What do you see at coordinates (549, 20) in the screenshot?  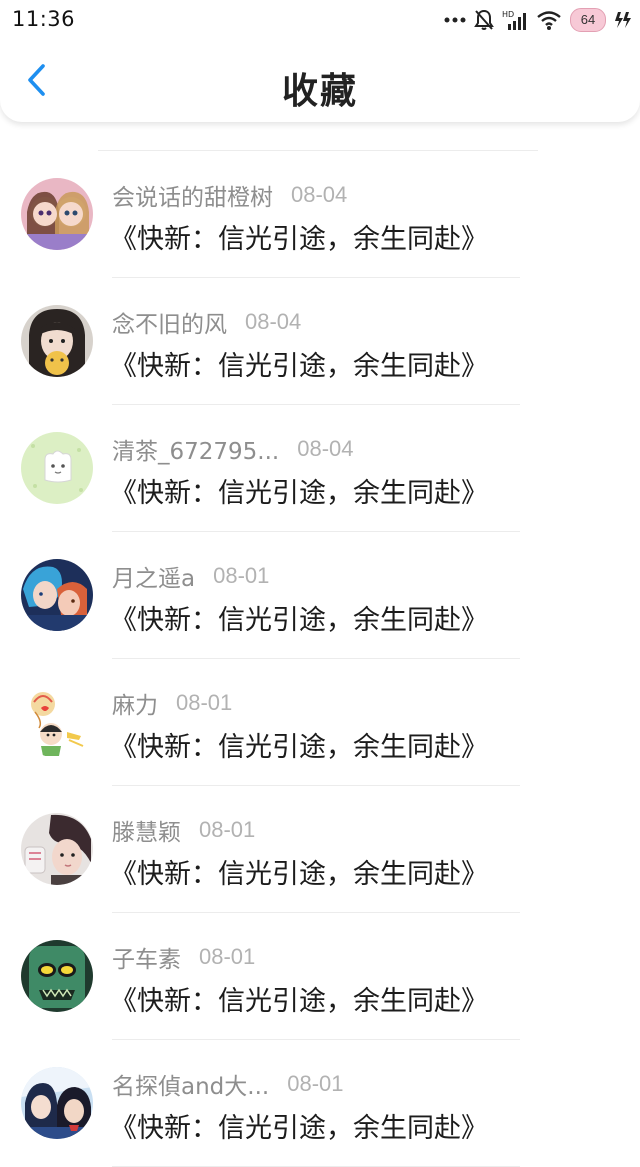 I see `wifi-icon` at bounding box center [549, 20].